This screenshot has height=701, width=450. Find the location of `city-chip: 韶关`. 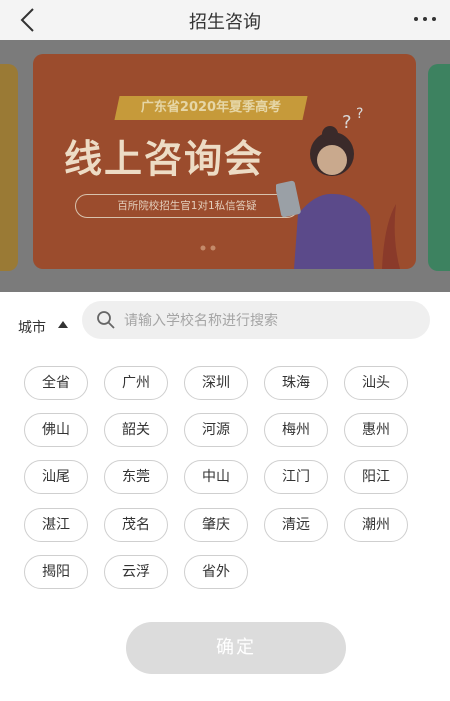

city-chip: 韶关 is located at coordinates (136, 430).